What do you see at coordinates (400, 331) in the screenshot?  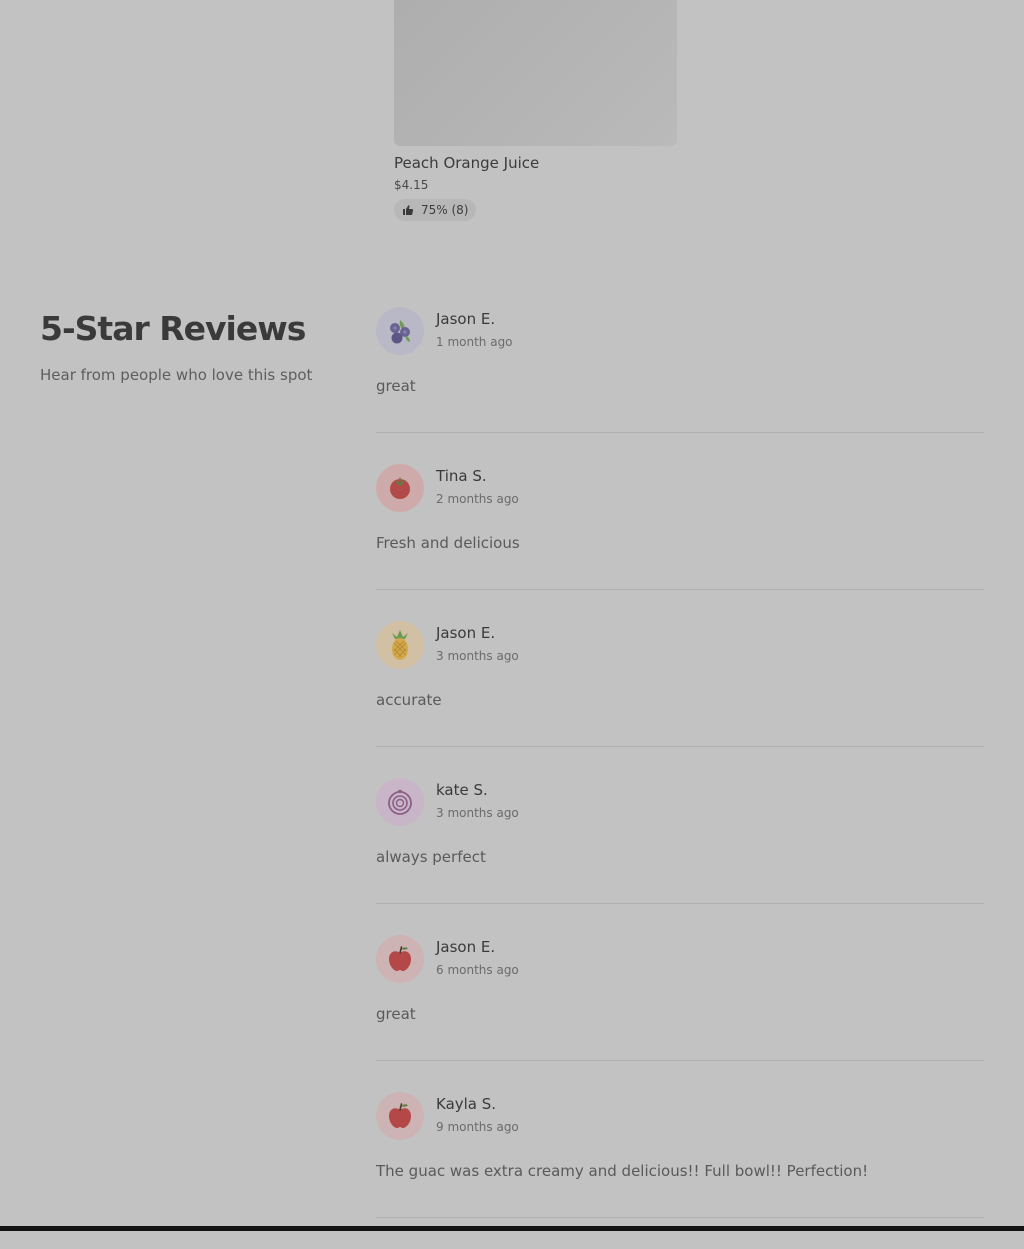 I see `blueberries-icon` at bounding box center [400, 331].